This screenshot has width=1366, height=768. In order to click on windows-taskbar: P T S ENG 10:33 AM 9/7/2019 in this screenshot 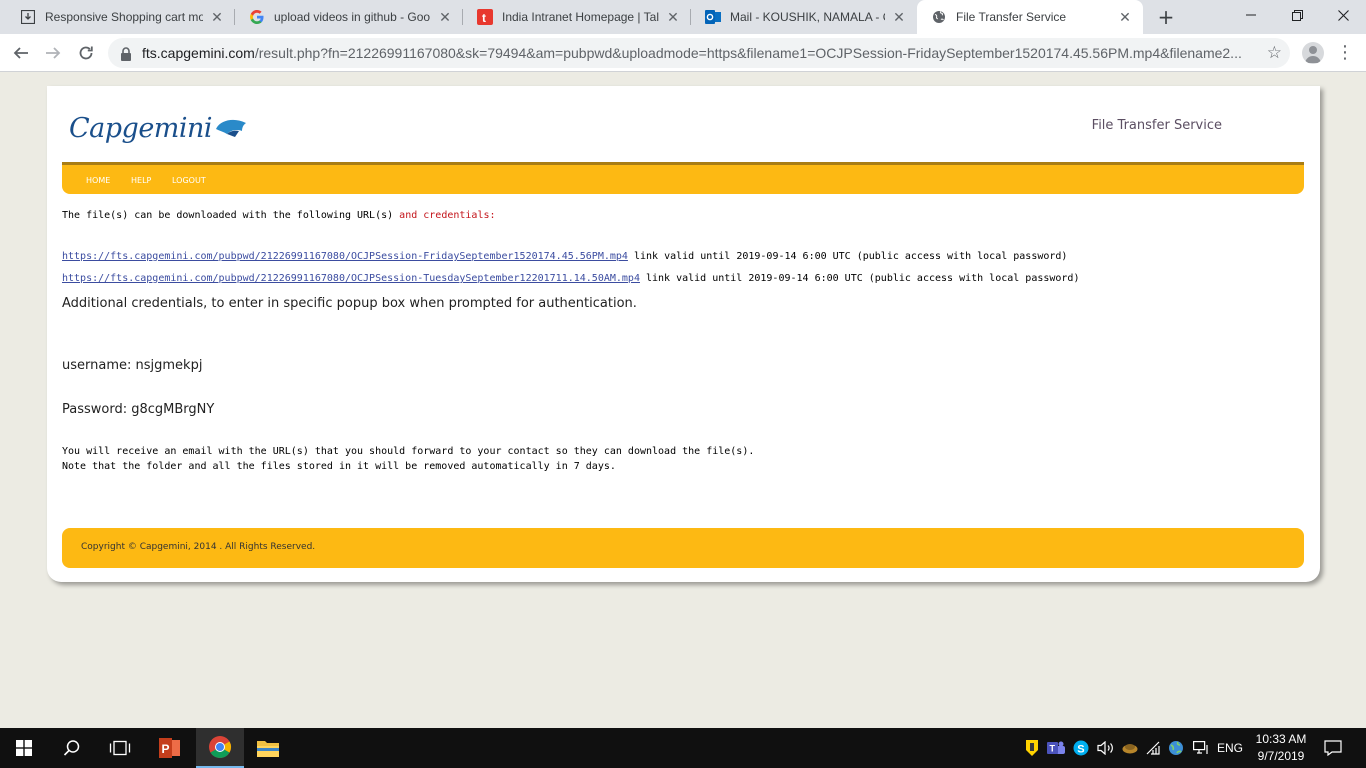, I will do `click(683, 748)`.